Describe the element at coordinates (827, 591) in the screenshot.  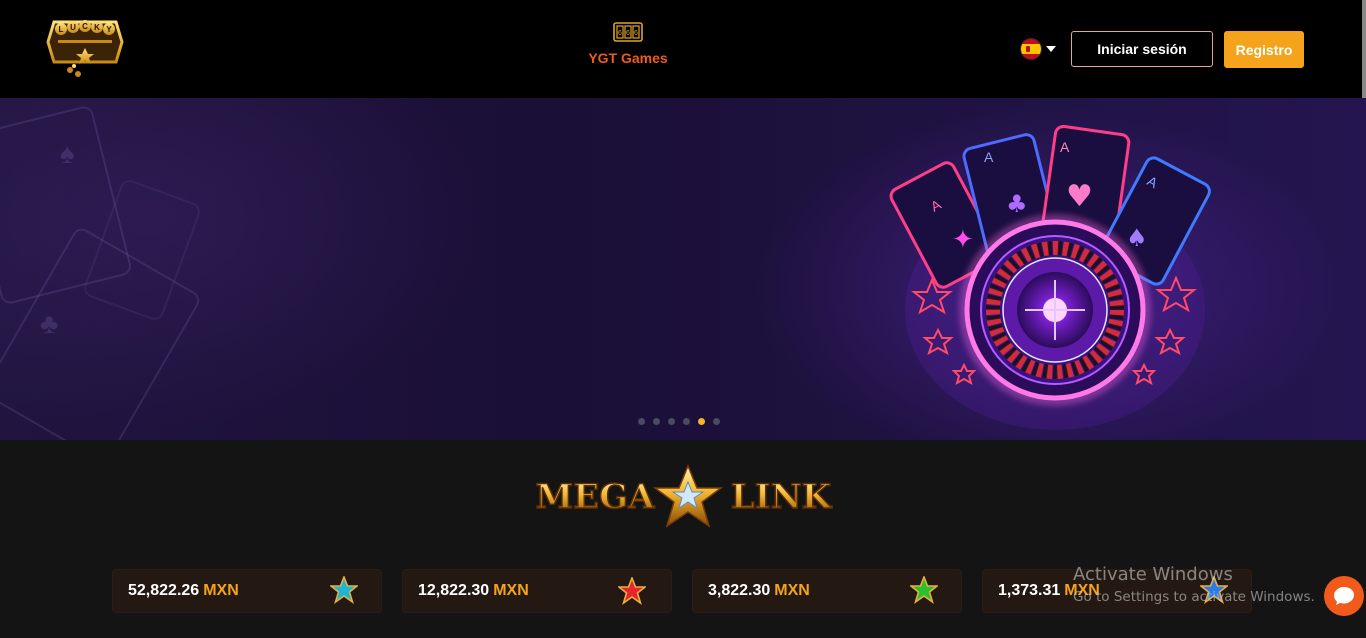
I see `jackpot-card-3: 3,822.30 MXN` at that location.